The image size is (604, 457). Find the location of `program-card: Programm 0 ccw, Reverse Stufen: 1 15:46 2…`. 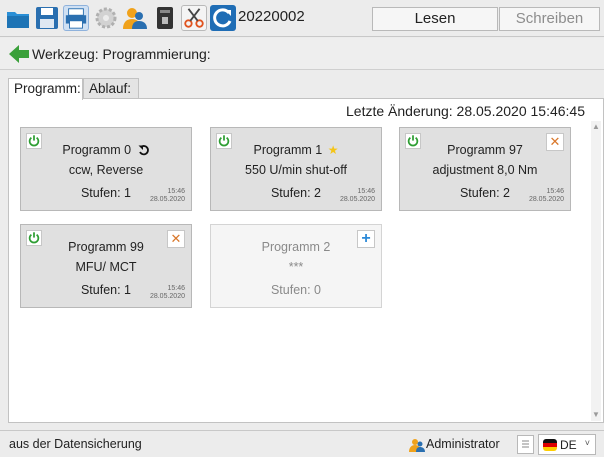

program-card: Programm 0 ccw, Reverse Stufen: 1 15:46 2… is located at coordinates (106, 169).